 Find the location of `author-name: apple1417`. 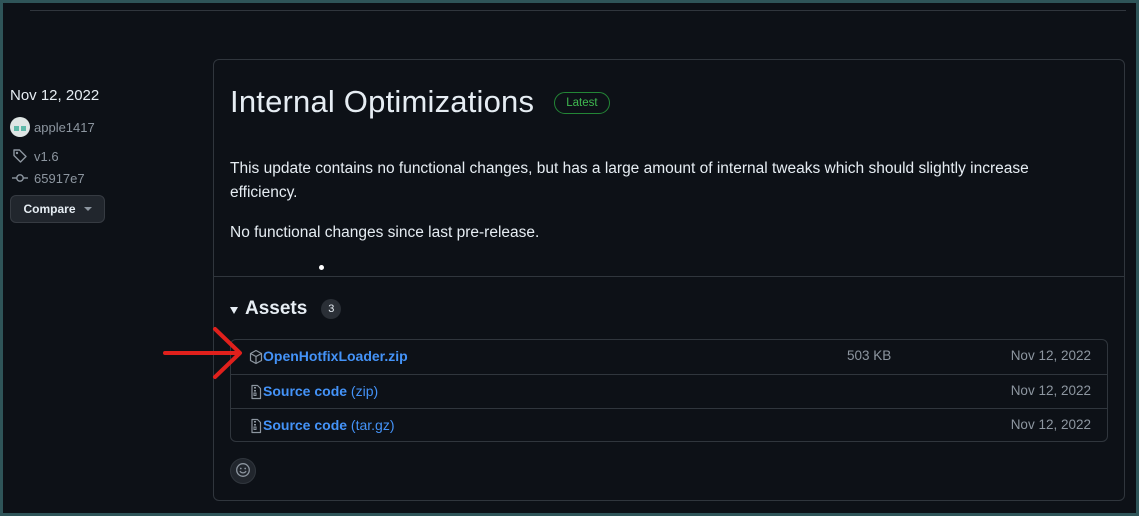

author-name: apple1417 is located at coordinates (64, 127).